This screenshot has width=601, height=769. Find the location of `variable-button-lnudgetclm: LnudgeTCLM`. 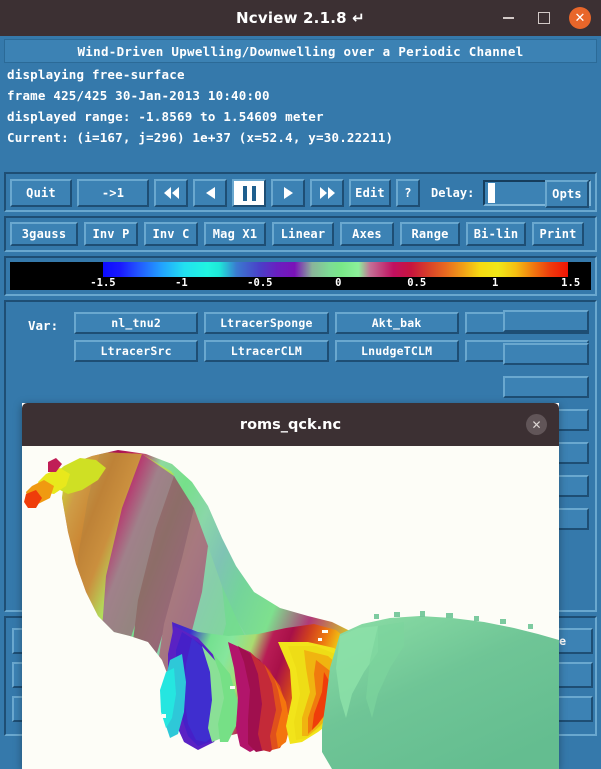

variable-button-lnudgetclm: LnudgeTCLM is located at coordinates (396, 351).